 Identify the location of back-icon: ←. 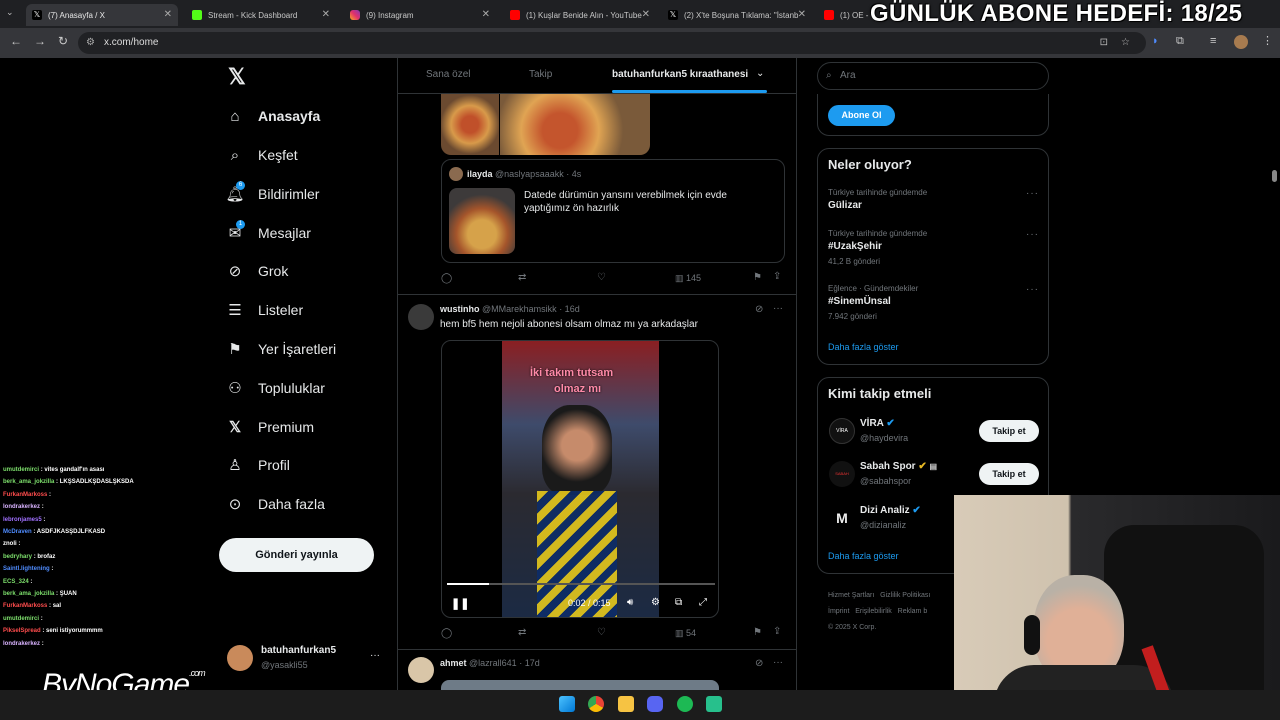
(16, 41).